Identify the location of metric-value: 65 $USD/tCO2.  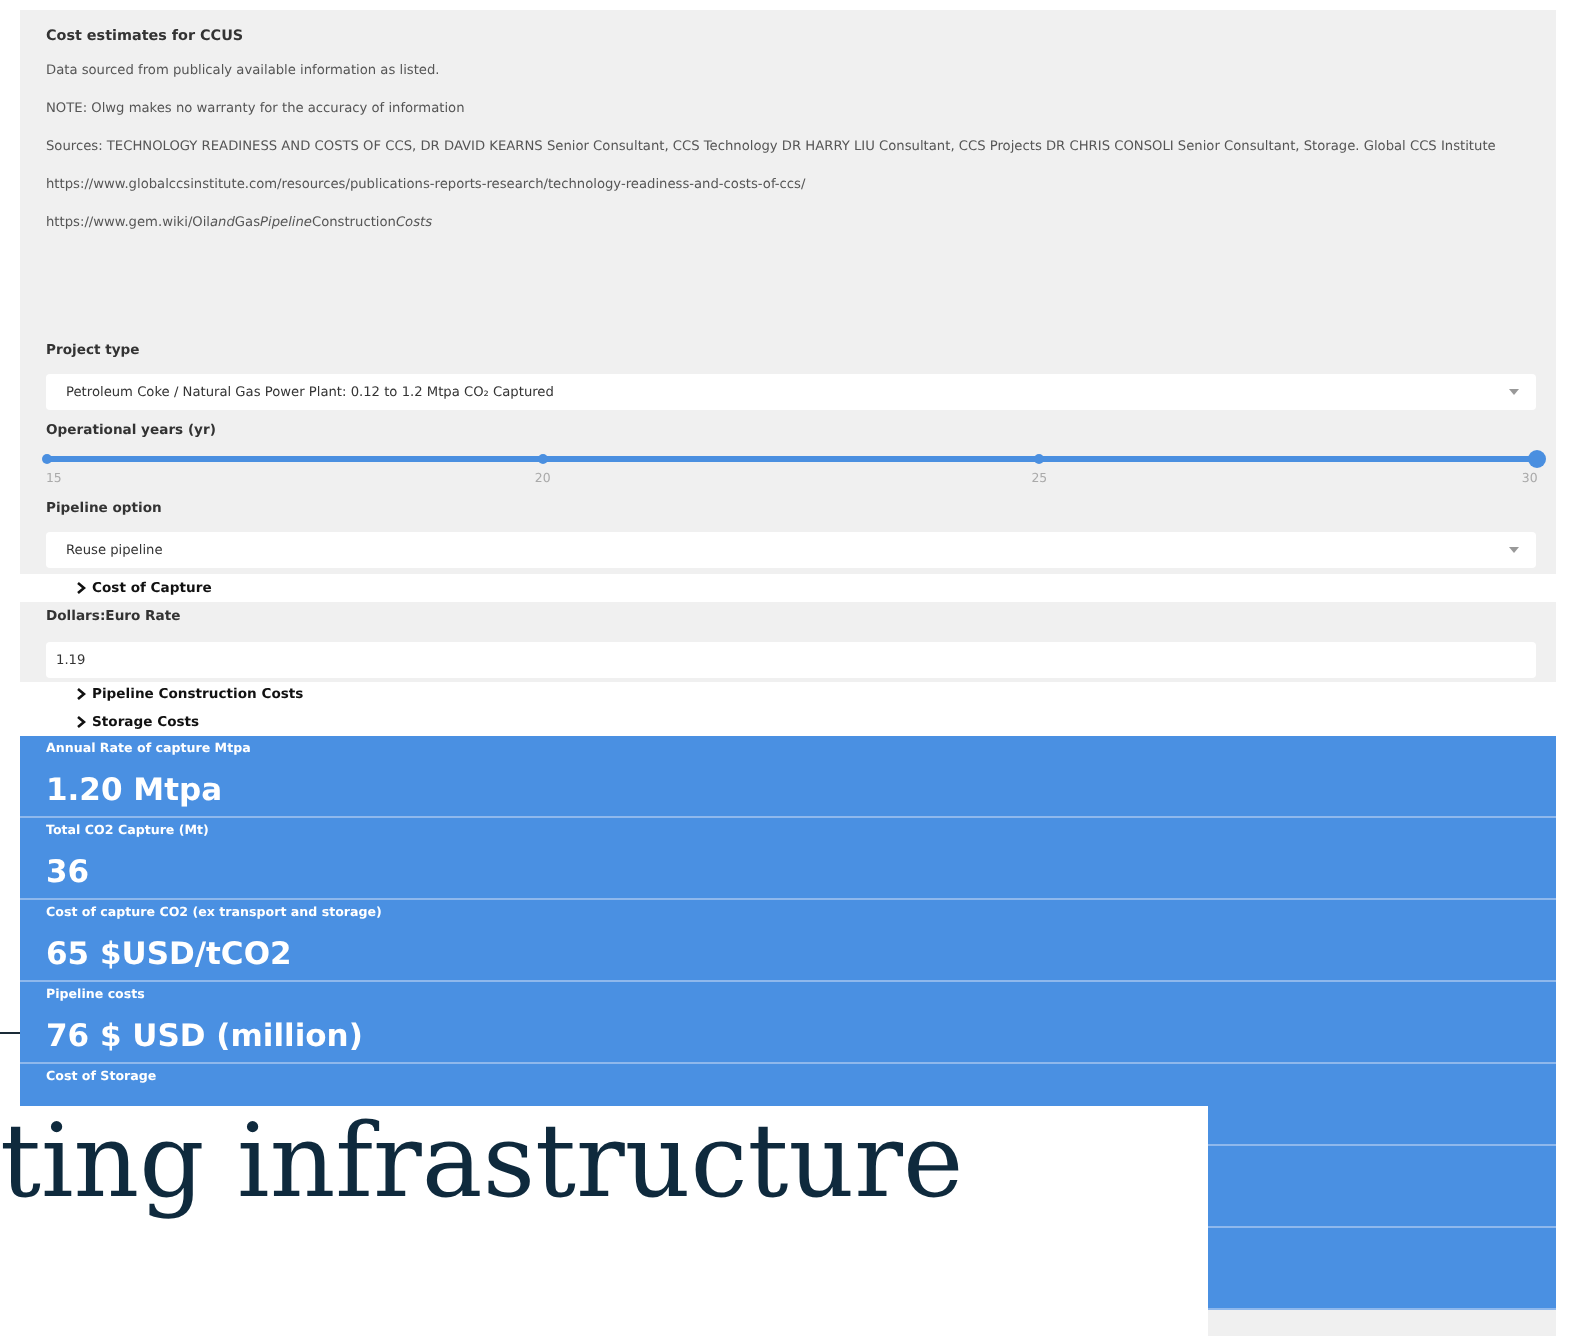
(170, 954).